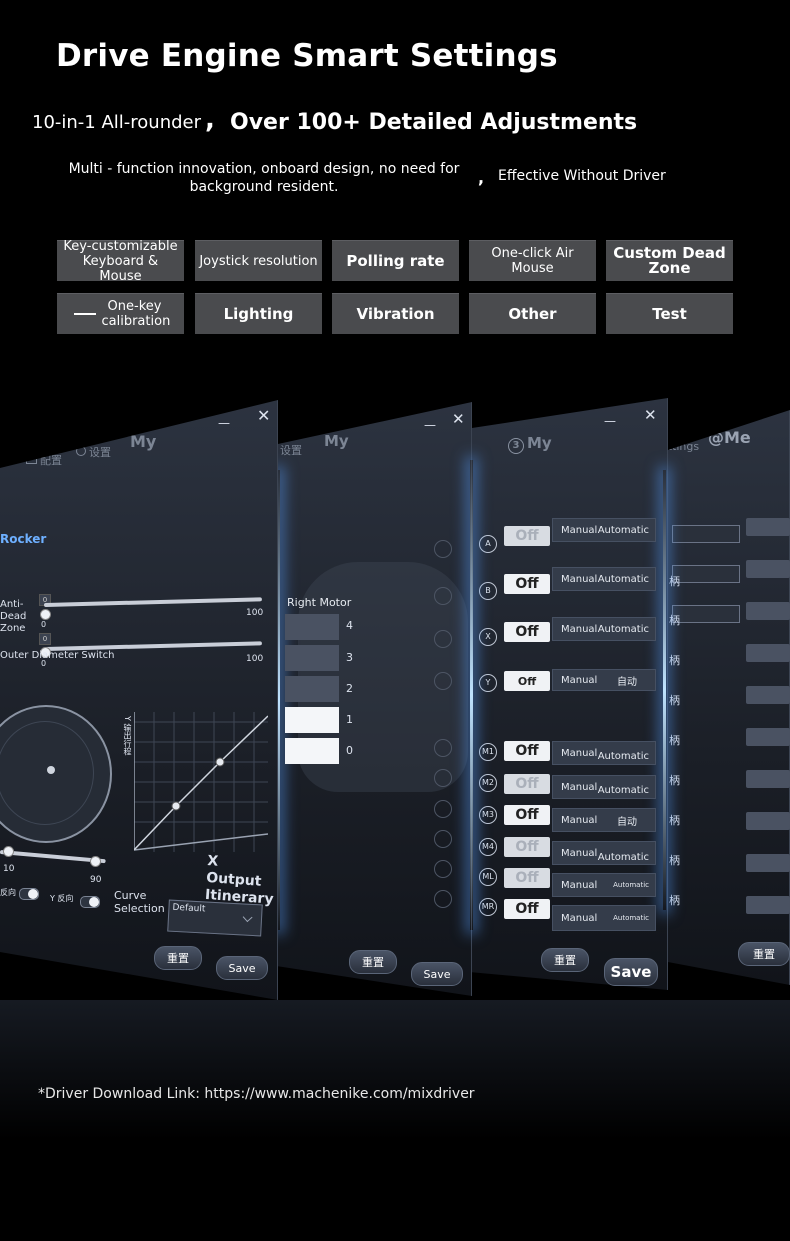 The width and height of the screenshot is (790, 1241). What do you see at coordinates (527, 681) in the screenshot?
I see `off-button-y: Off` at bounding box center [527, 681].